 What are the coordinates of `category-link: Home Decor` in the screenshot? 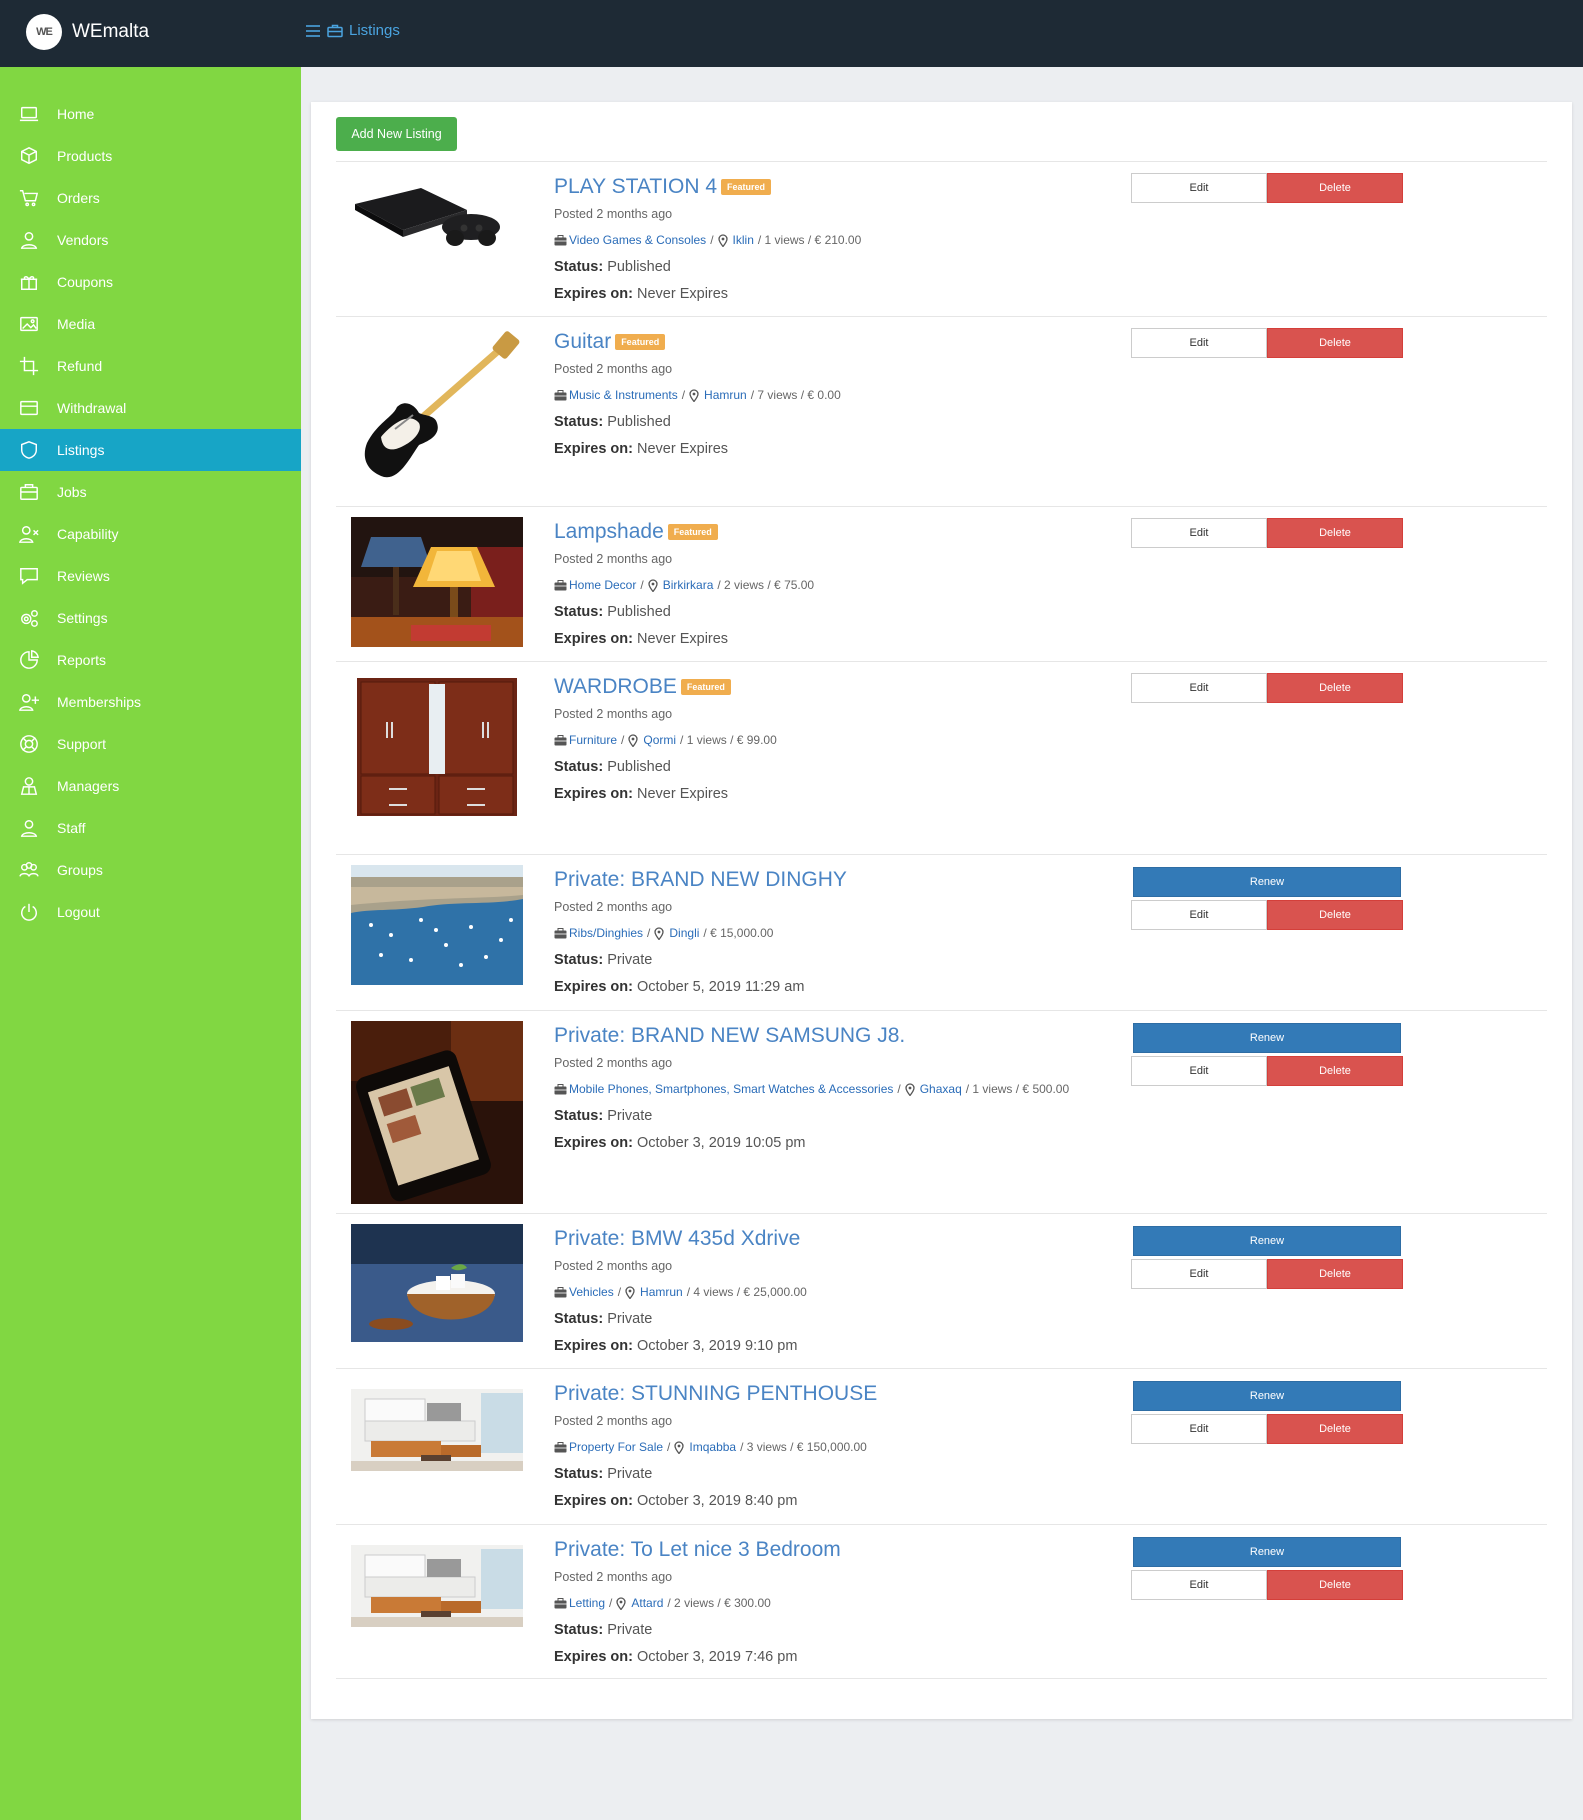 It's located at (602, 585).